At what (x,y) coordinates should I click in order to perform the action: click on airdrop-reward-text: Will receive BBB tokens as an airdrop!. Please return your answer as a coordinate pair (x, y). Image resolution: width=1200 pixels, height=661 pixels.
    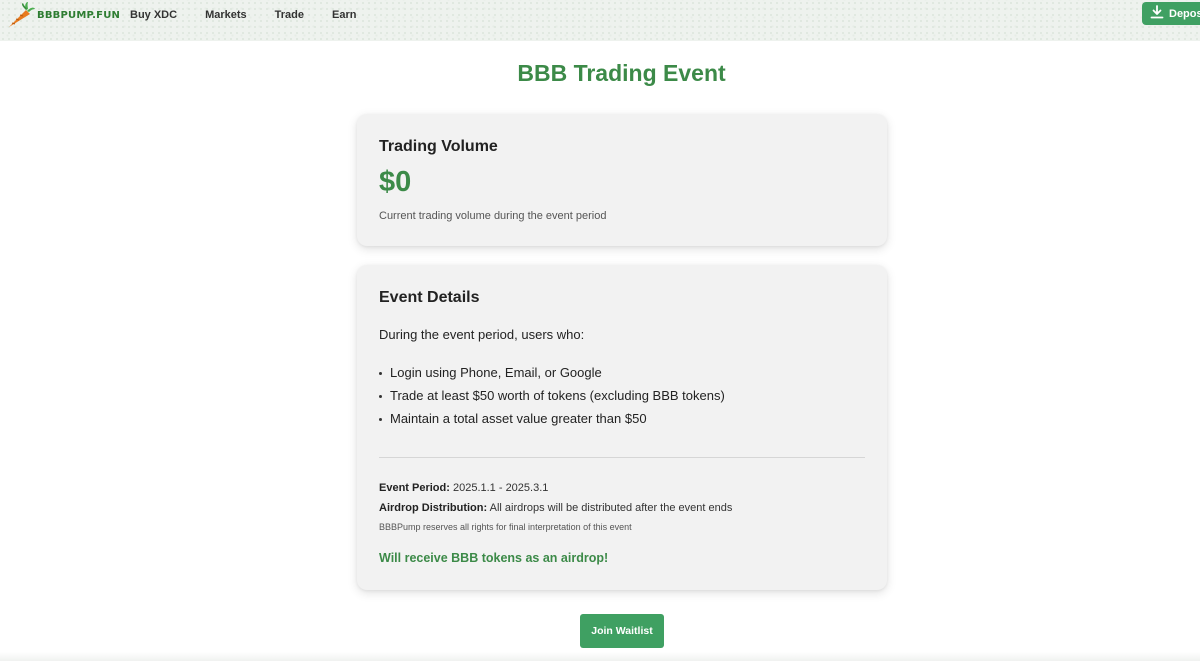
    Looking at the image, I should click on (494, 558).